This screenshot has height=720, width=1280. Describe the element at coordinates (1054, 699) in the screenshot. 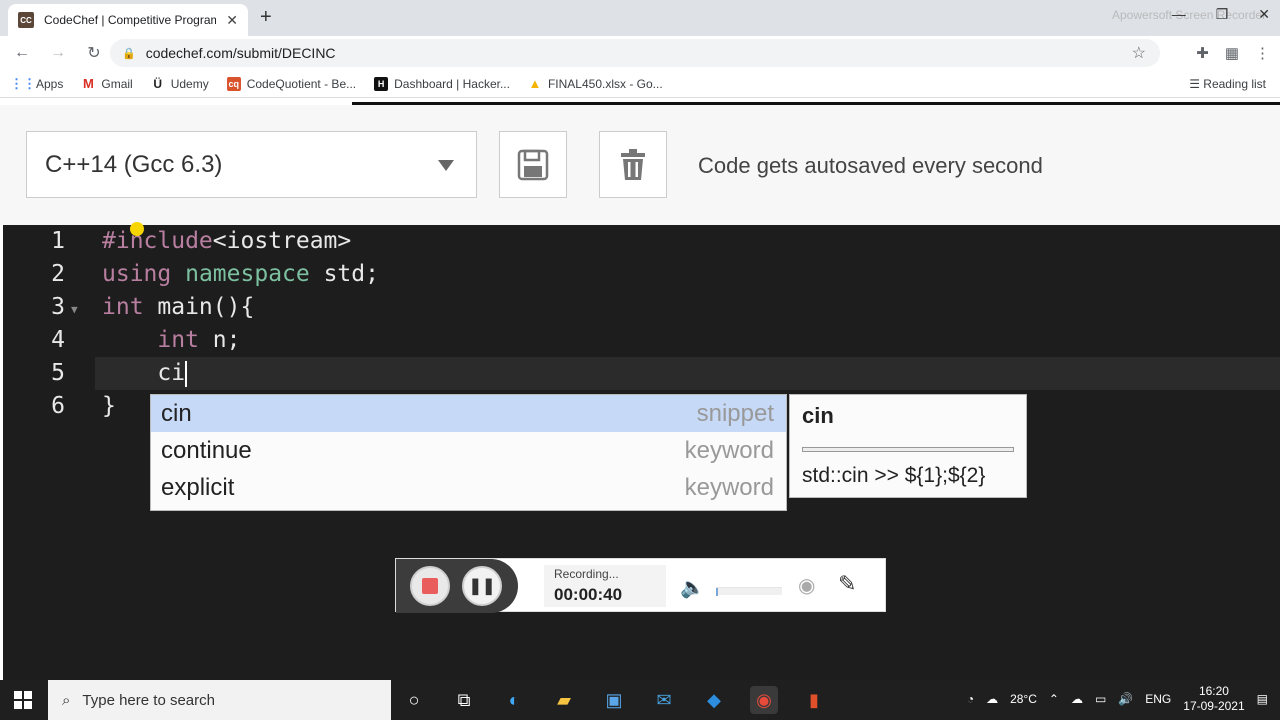

I see `tray-chevron-up-icon: ⌃` at that location.